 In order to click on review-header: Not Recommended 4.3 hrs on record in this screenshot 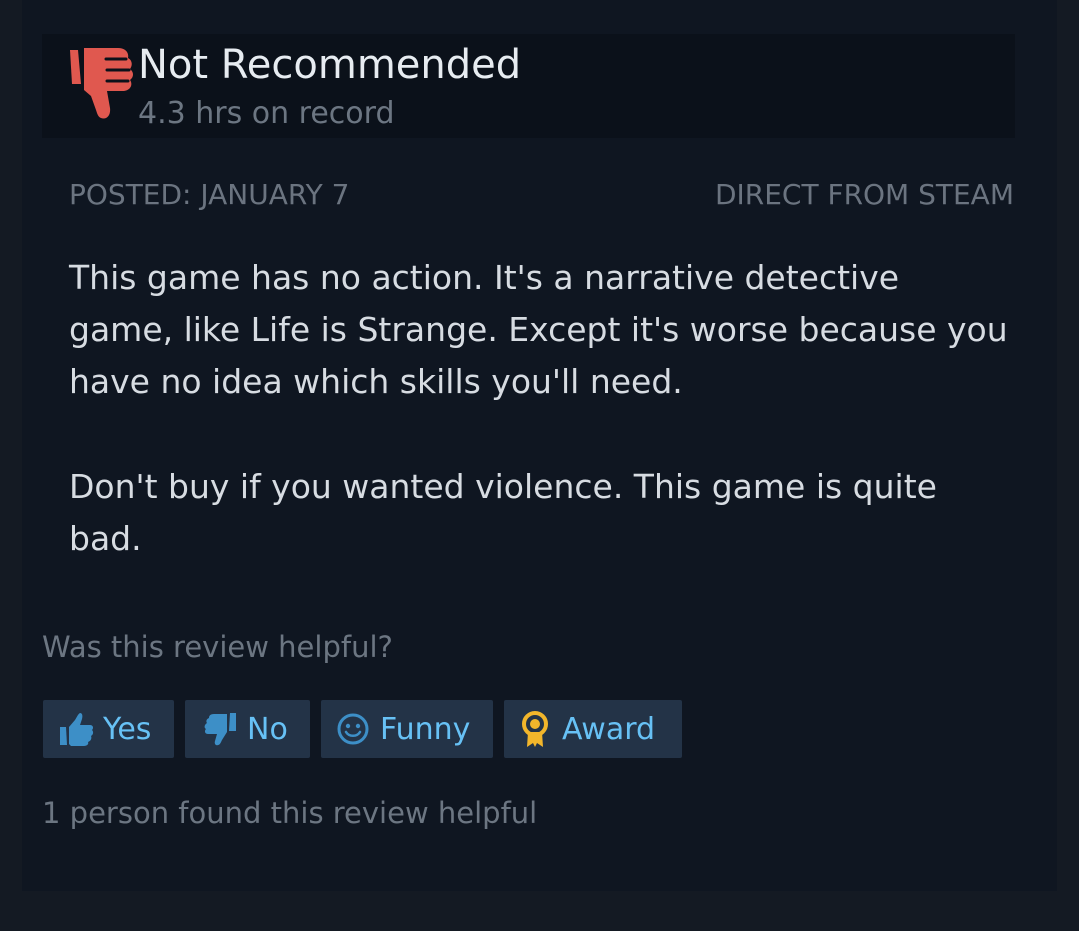, I will do `click(528, 86)`.